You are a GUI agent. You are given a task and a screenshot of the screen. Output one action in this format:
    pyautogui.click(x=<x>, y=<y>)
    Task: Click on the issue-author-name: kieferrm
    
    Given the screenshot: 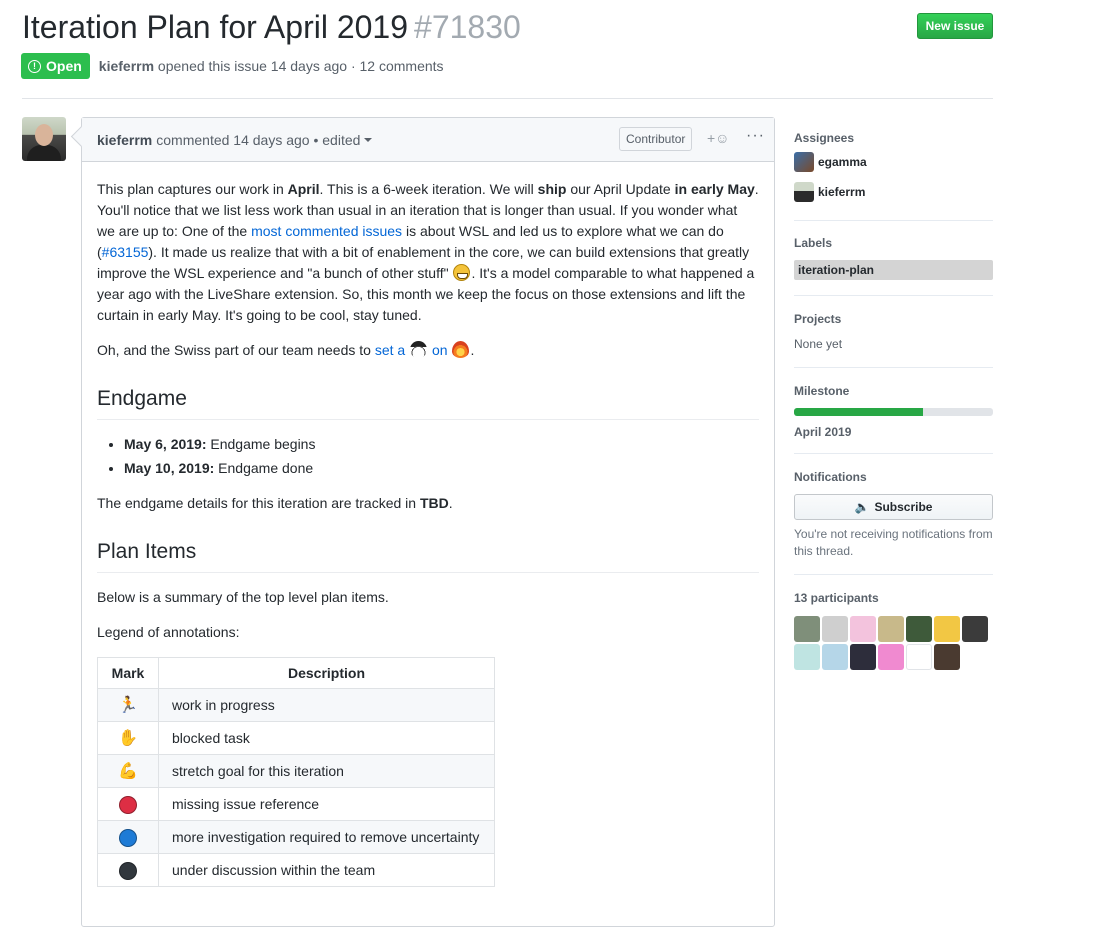 What is the action you would take?
    pyautogui.click(x=126, y=66)
    